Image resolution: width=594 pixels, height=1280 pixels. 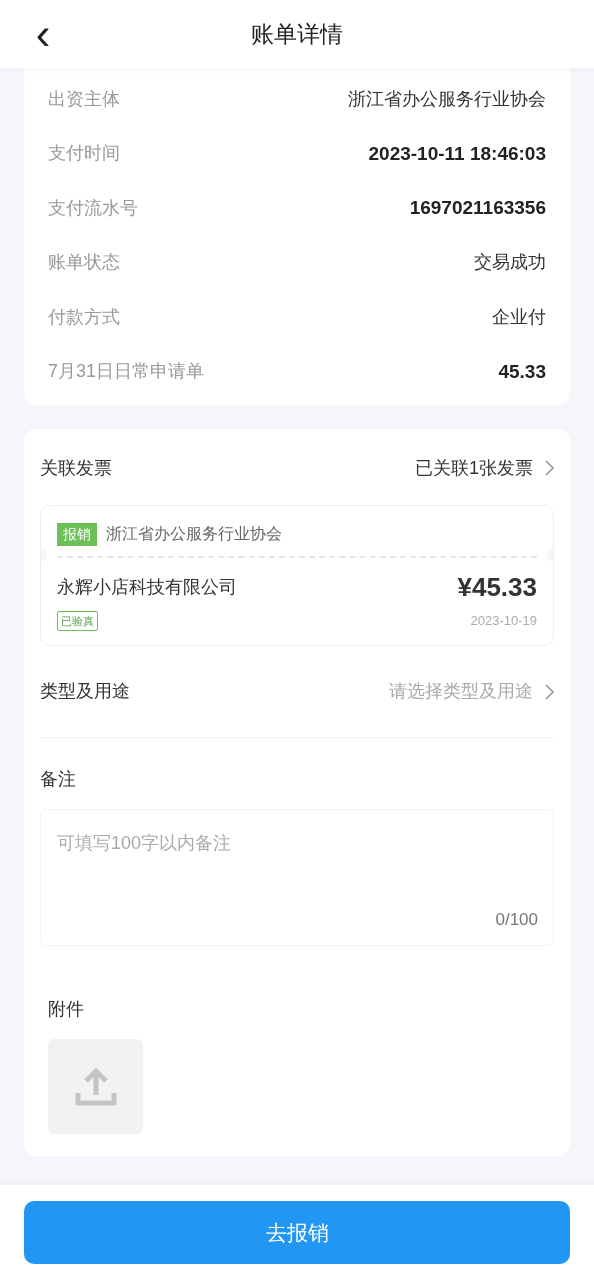 What do you see at coordinates (77, 534) in the screenshot?
I see `reimburse-tag: 报销` at bounding box center [77, 534].